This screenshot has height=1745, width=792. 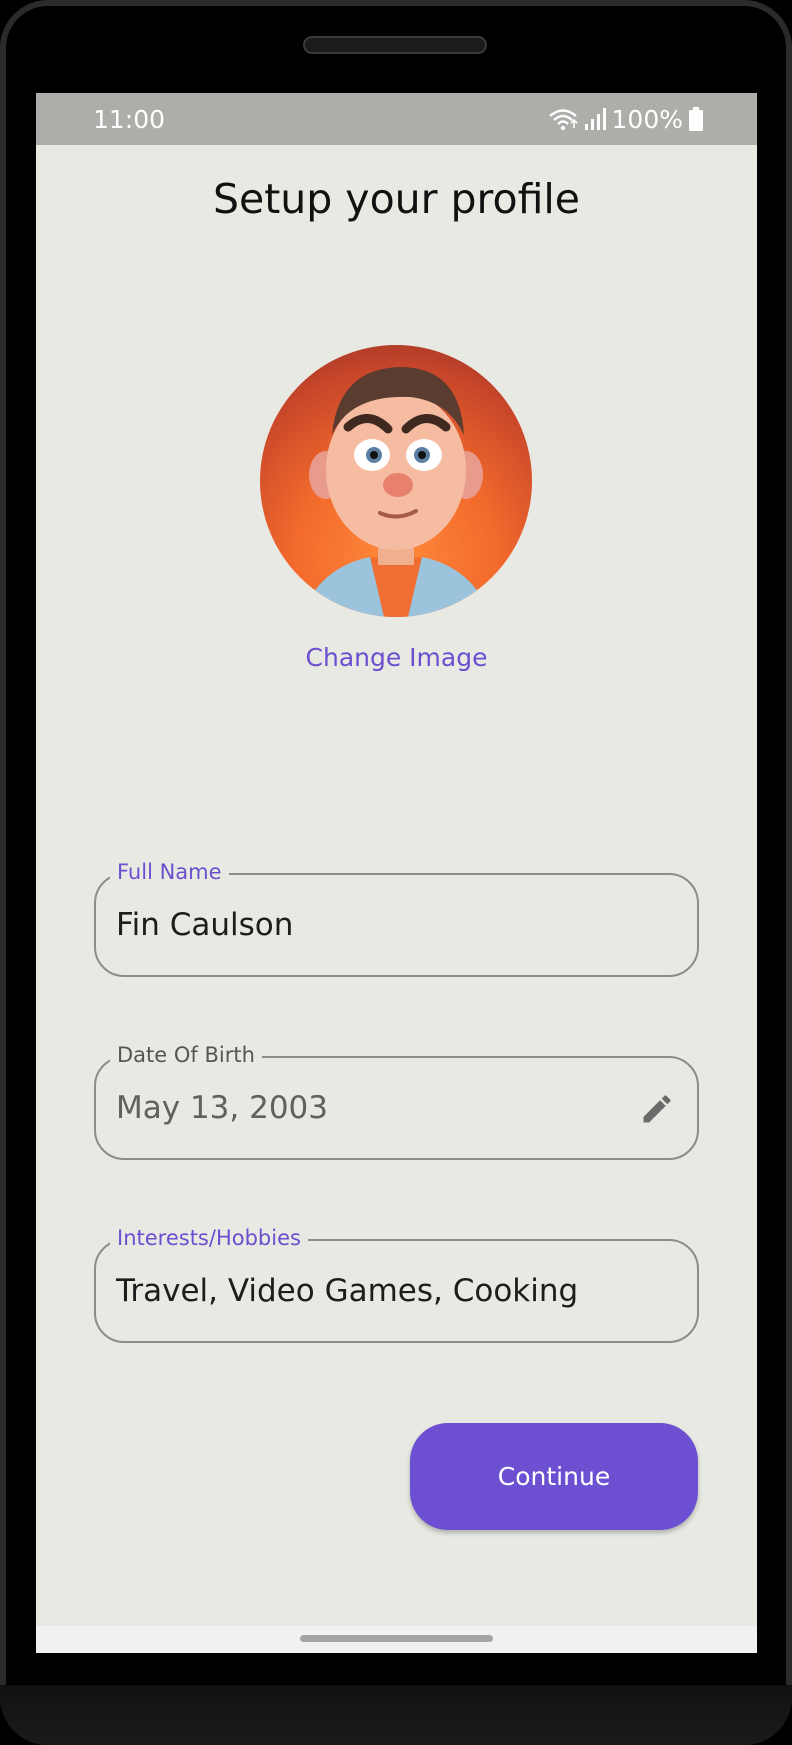 I want to click on continue-button: Continue, so click(x=554, y=1476).